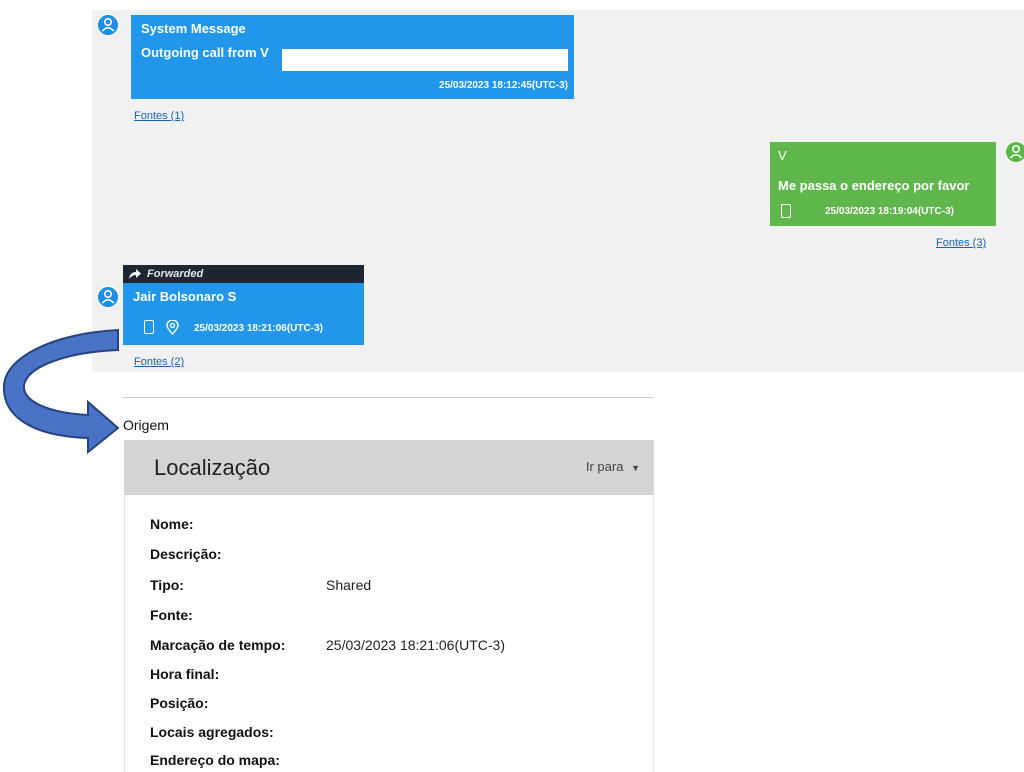  I want to click on go-to-label: Ir para, so click(604, 466).